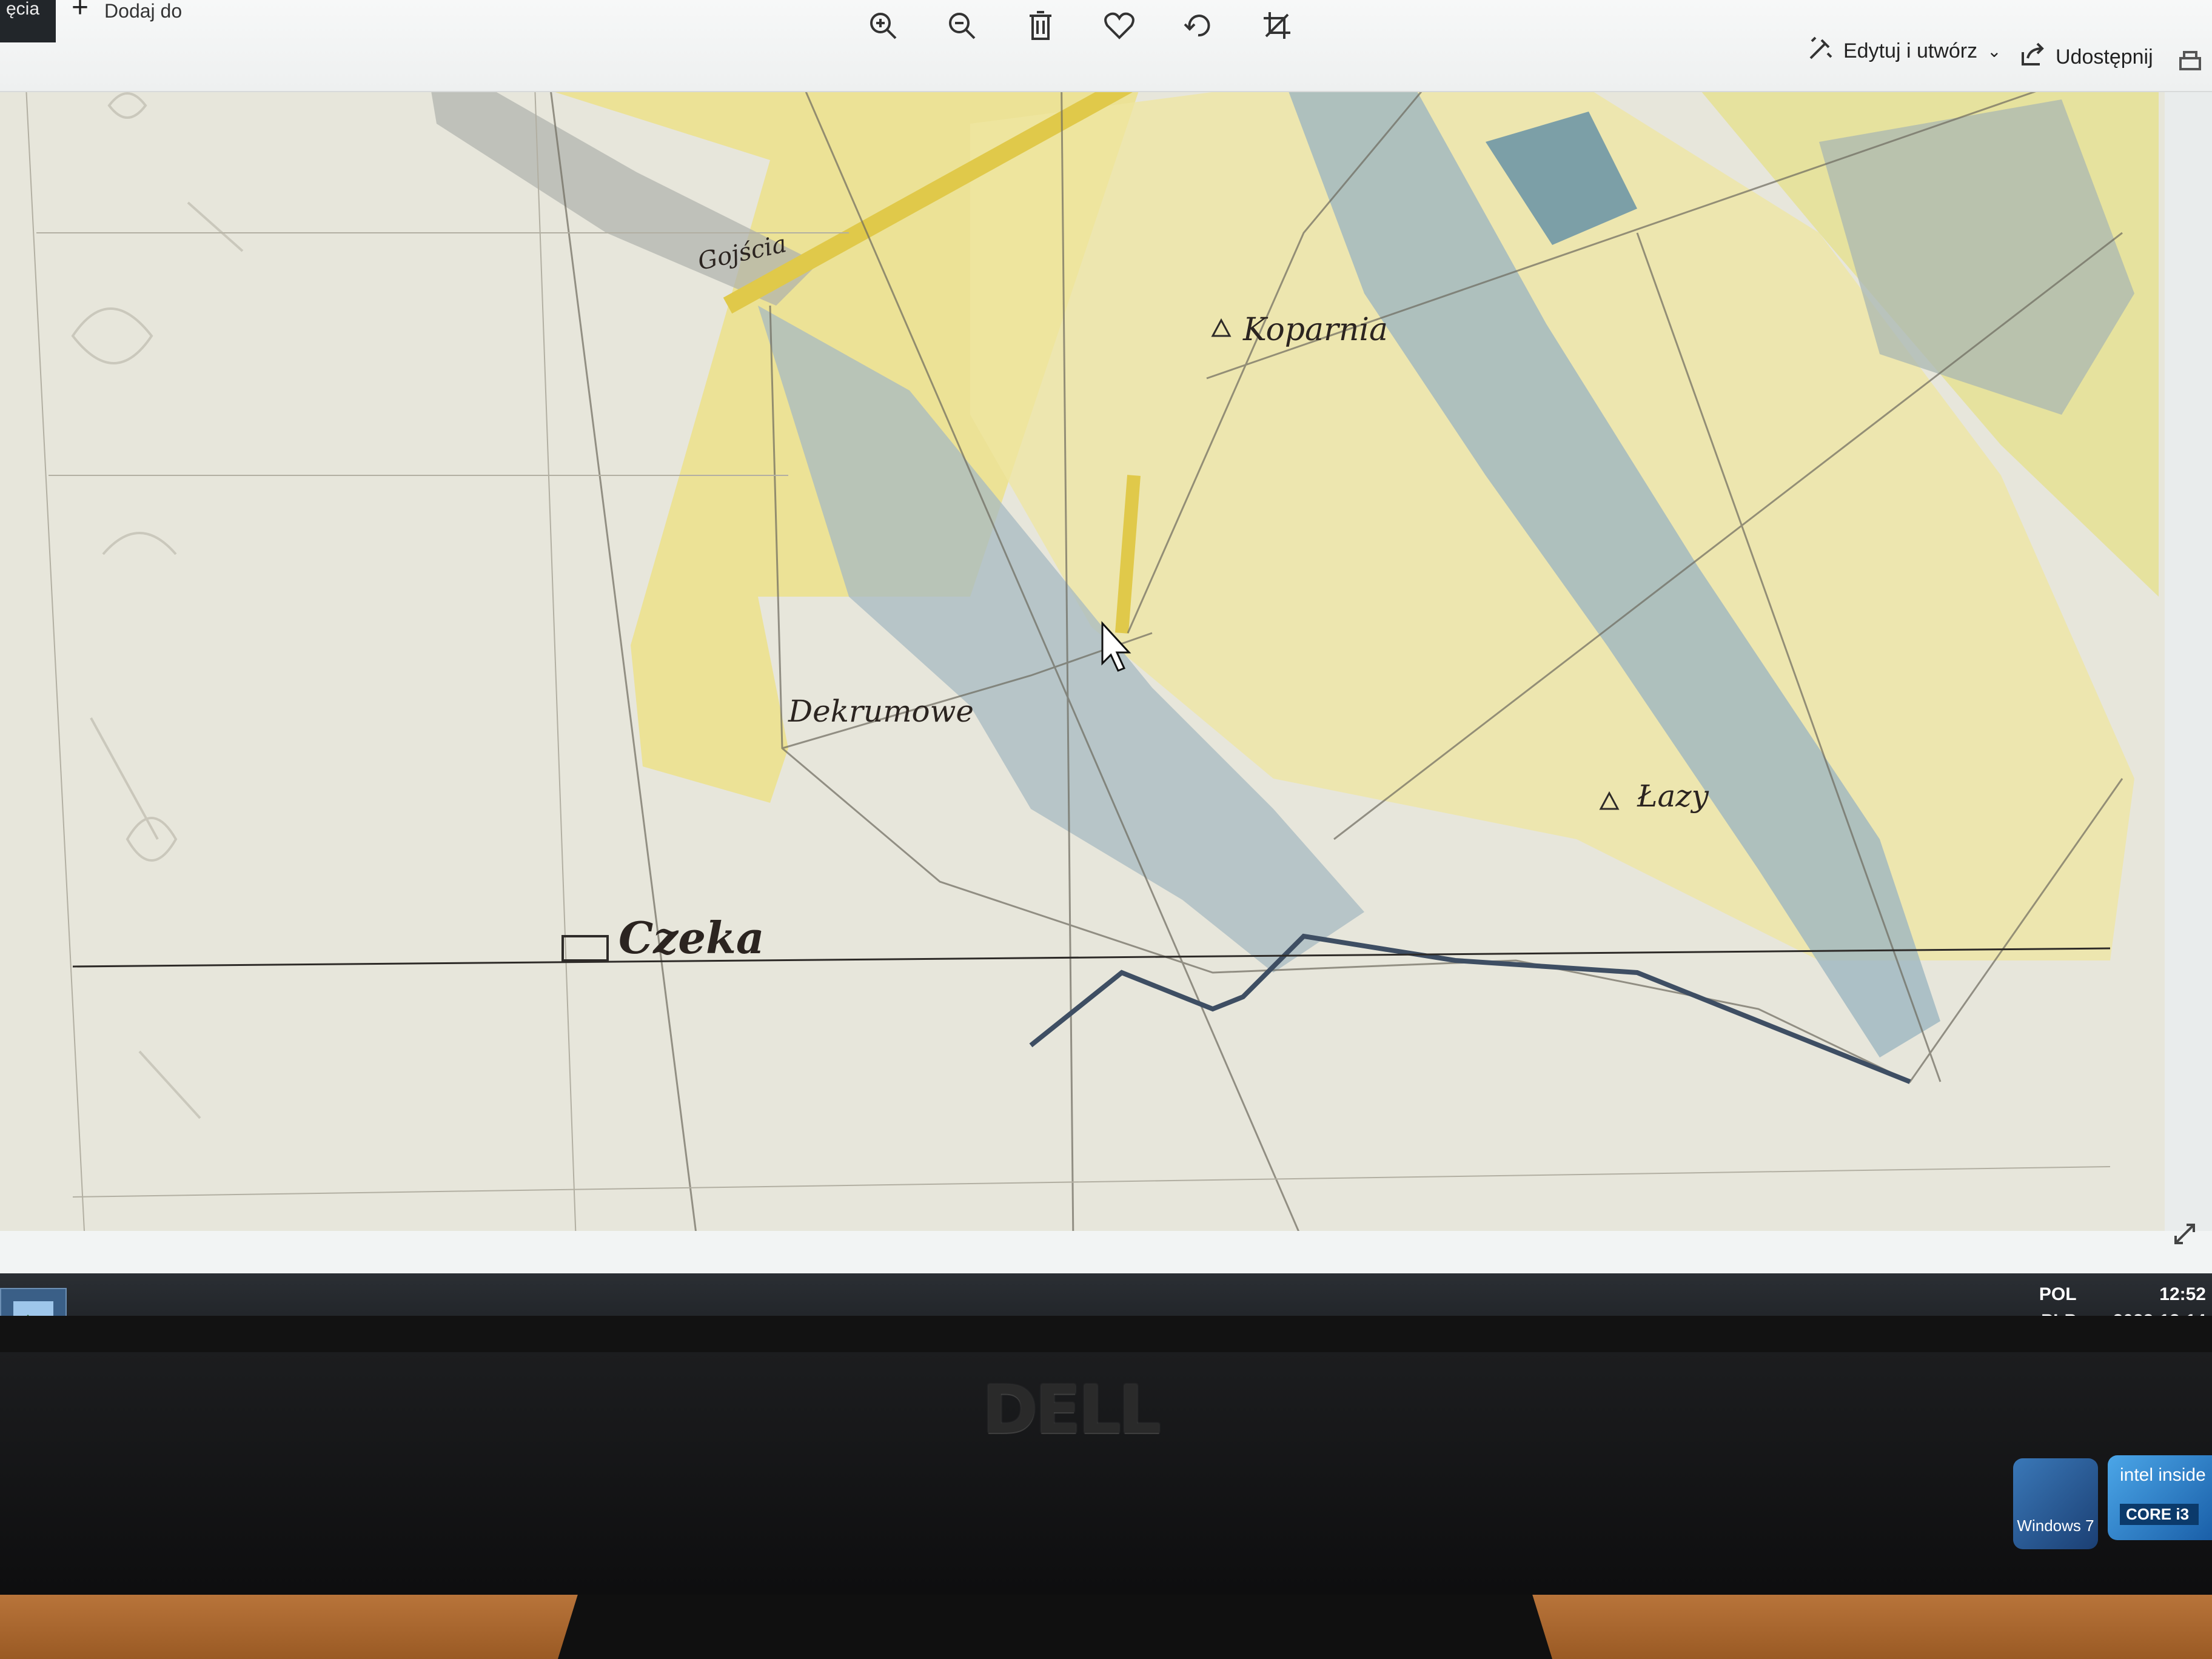  What do you see at coordinates (1277, 25) in the screenshot?
I see `crop-icon` at bounding box center [1277, 25].